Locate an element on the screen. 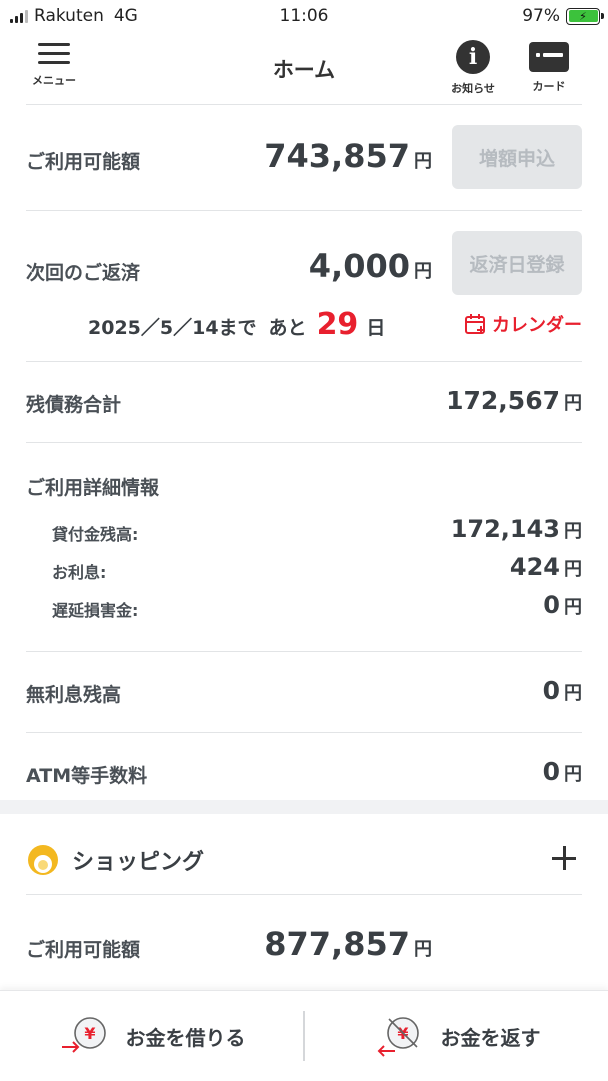  loan-balance-label: 貸付金残高: is located at coordinates (95, 534).